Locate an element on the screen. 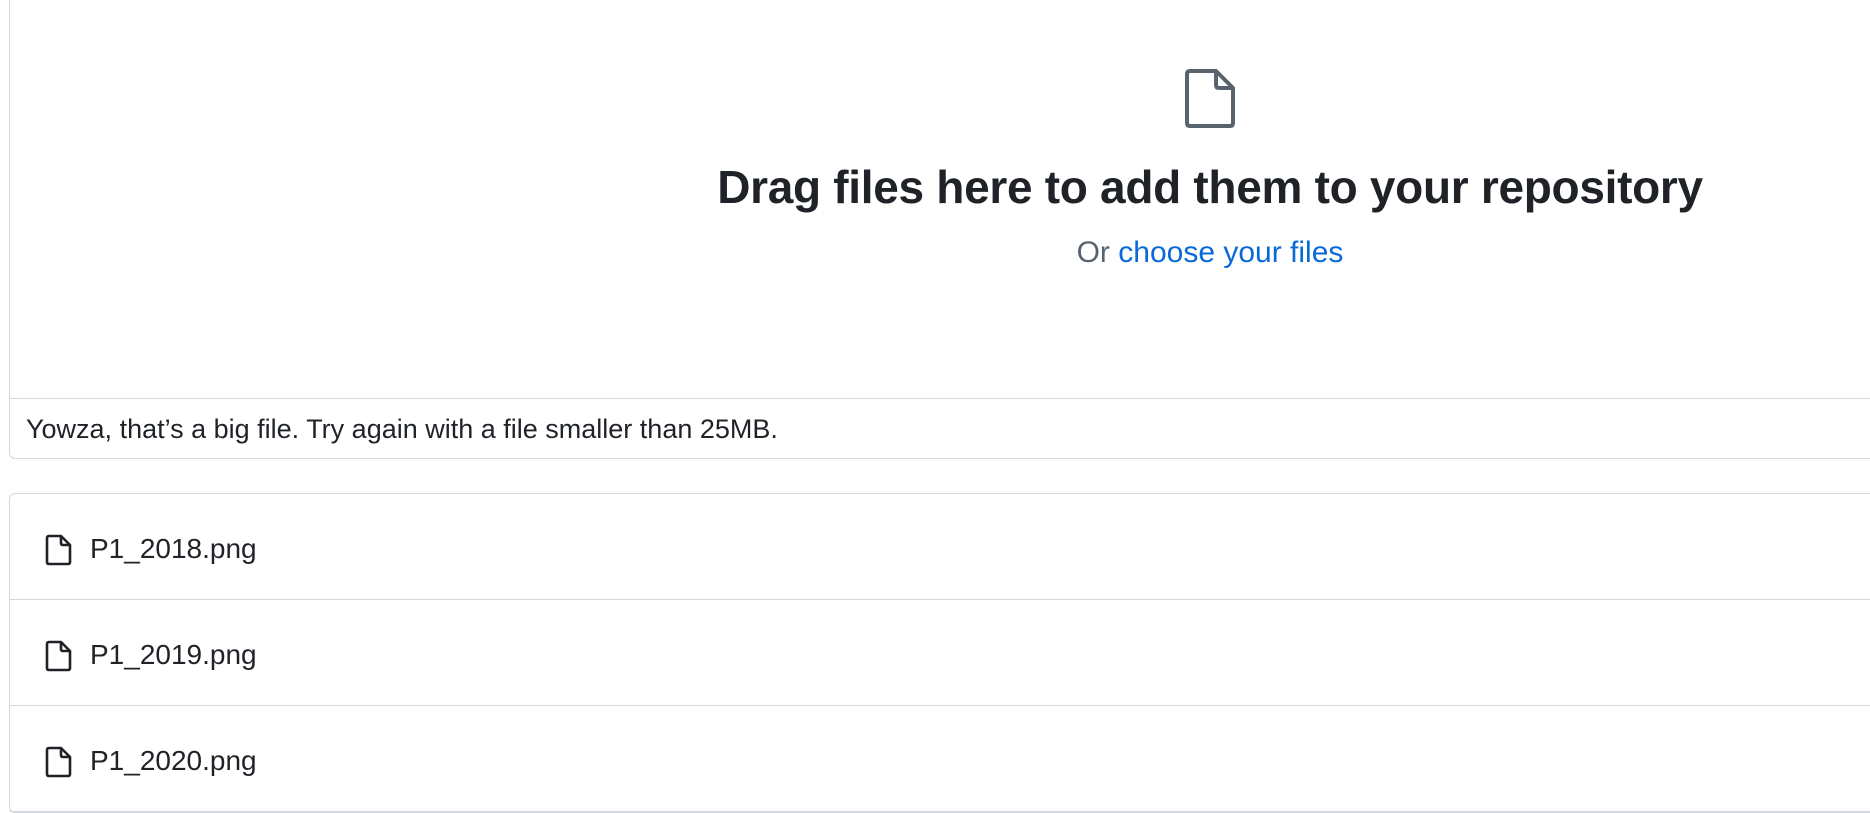 Image resolution: width=1870 pixels, height=813 pixels. choose-files-link: choose your files is located at coordinates (1230, 252).